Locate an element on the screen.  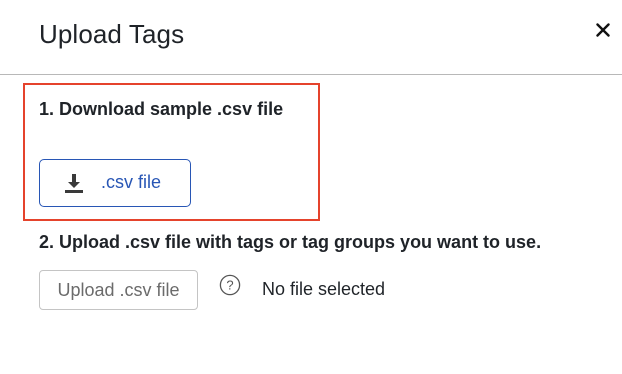
dialog-title: Upload Tags is located at coordinates (112, 34).